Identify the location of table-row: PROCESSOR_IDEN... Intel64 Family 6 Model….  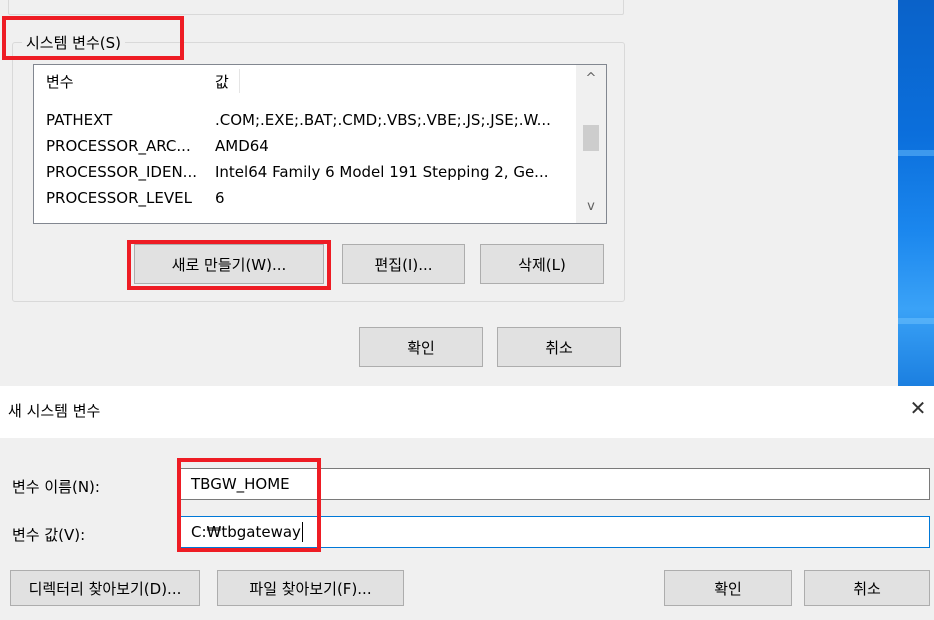
(304, 173).